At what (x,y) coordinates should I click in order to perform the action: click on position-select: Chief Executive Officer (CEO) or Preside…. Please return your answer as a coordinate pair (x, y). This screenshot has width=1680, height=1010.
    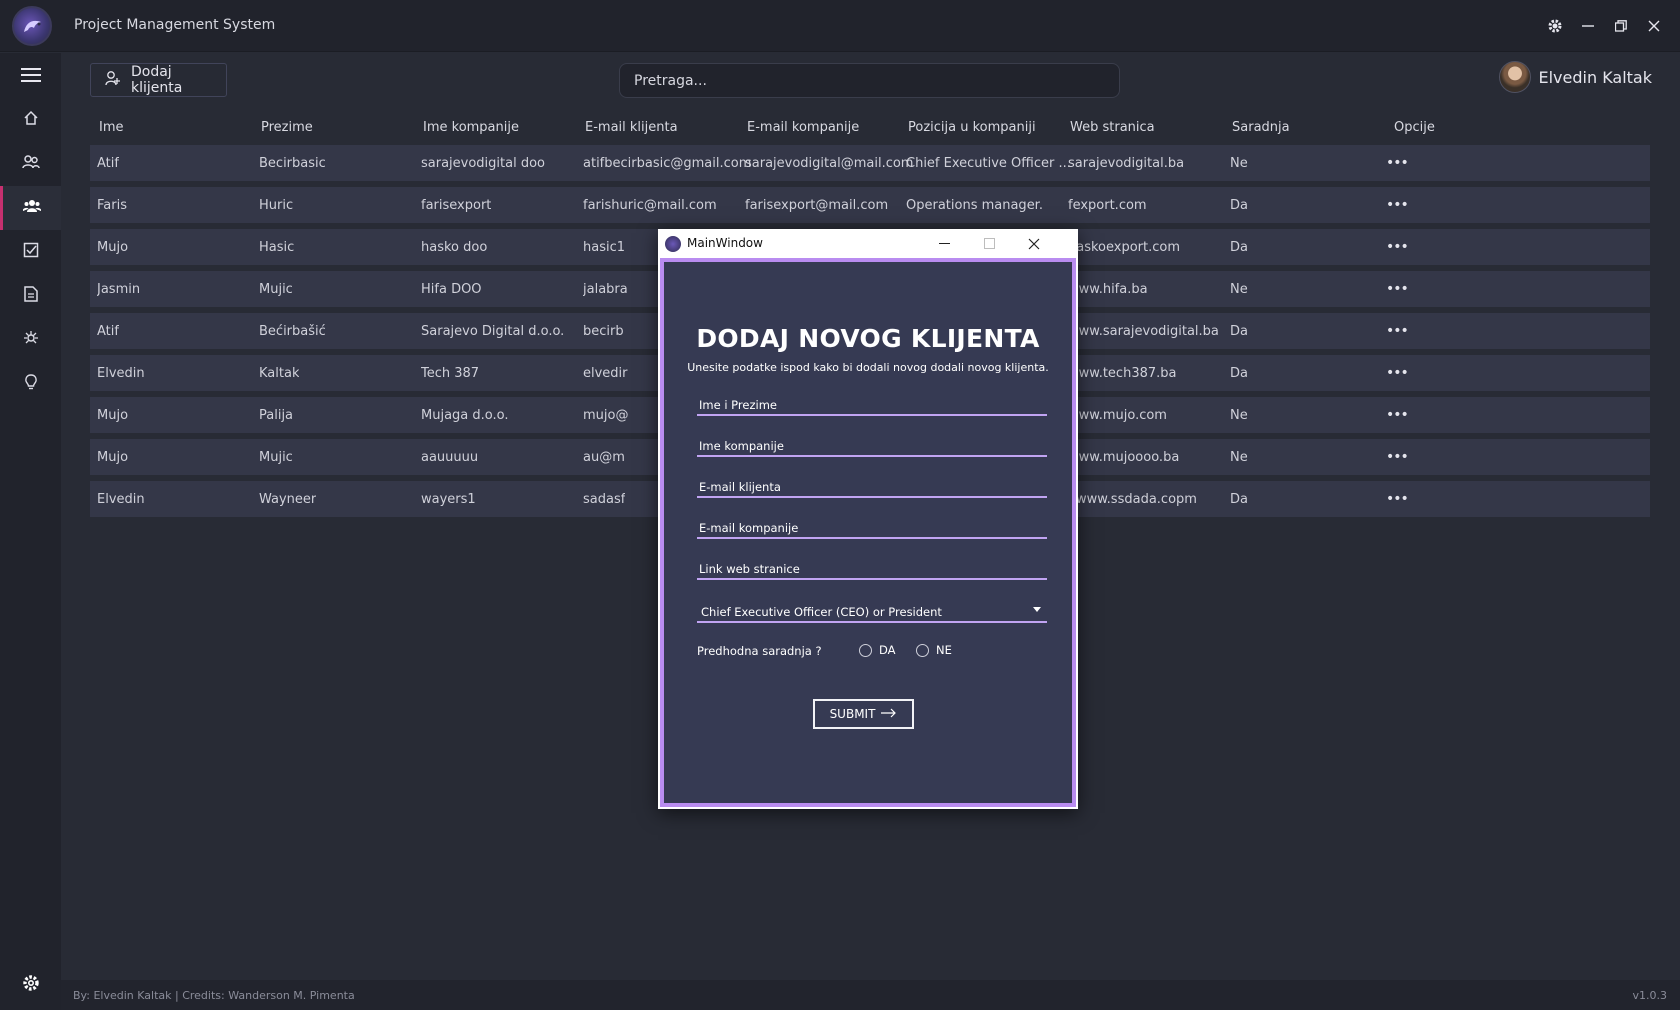
    Looking at the image, I should click on (872, 612).